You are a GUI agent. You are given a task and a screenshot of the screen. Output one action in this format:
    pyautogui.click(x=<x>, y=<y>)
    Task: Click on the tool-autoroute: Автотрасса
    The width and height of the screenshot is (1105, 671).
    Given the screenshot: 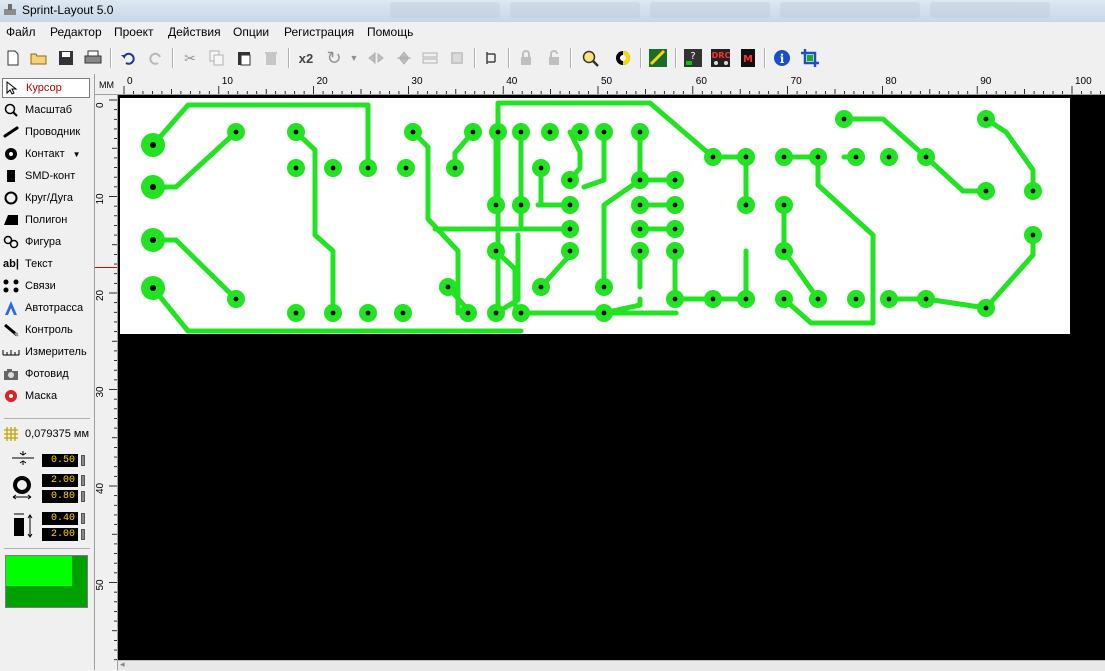 What is the action you would take?
    pyautogui.click(x=46, y=308)
    